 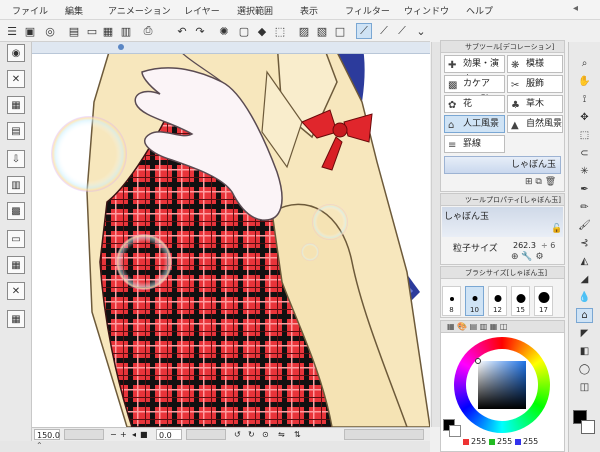 What do you see at coordinates (169, 434) in the screenshot?
I see `angle-field: 0.0` at bounding box center [169, 434].